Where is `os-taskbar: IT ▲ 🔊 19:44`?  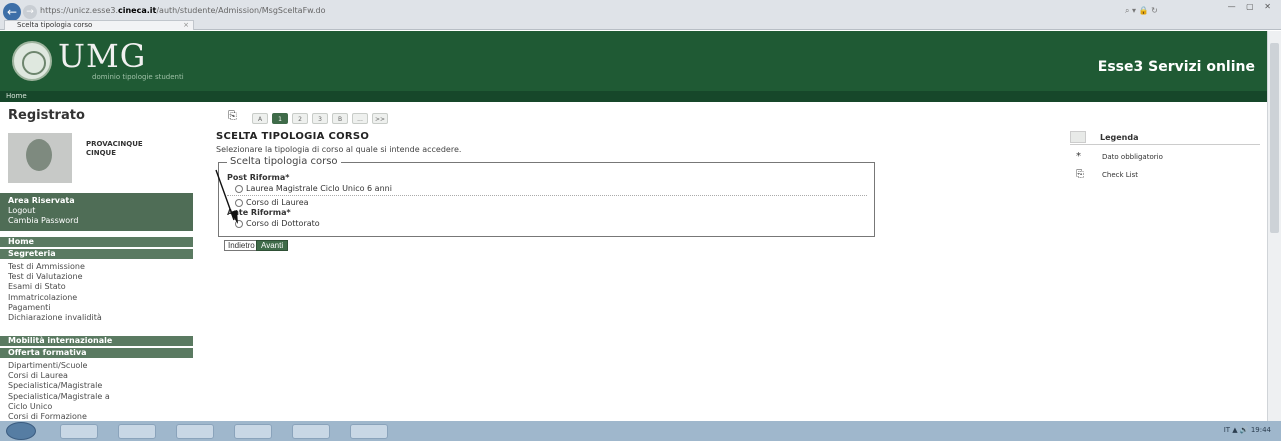
os-taskbar: IT ▲ 🔊 19:44 is located at coordinates (640, 431).